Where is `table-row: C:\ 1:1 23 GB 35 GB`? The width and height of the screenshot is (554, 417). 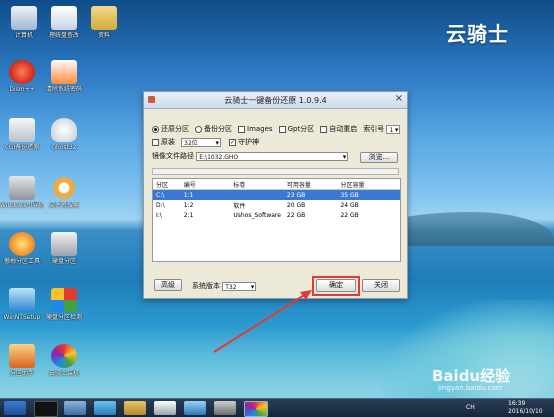
table-row: C:\ 1:1 23 GB 35 GB is located at coordinates (276, 195).